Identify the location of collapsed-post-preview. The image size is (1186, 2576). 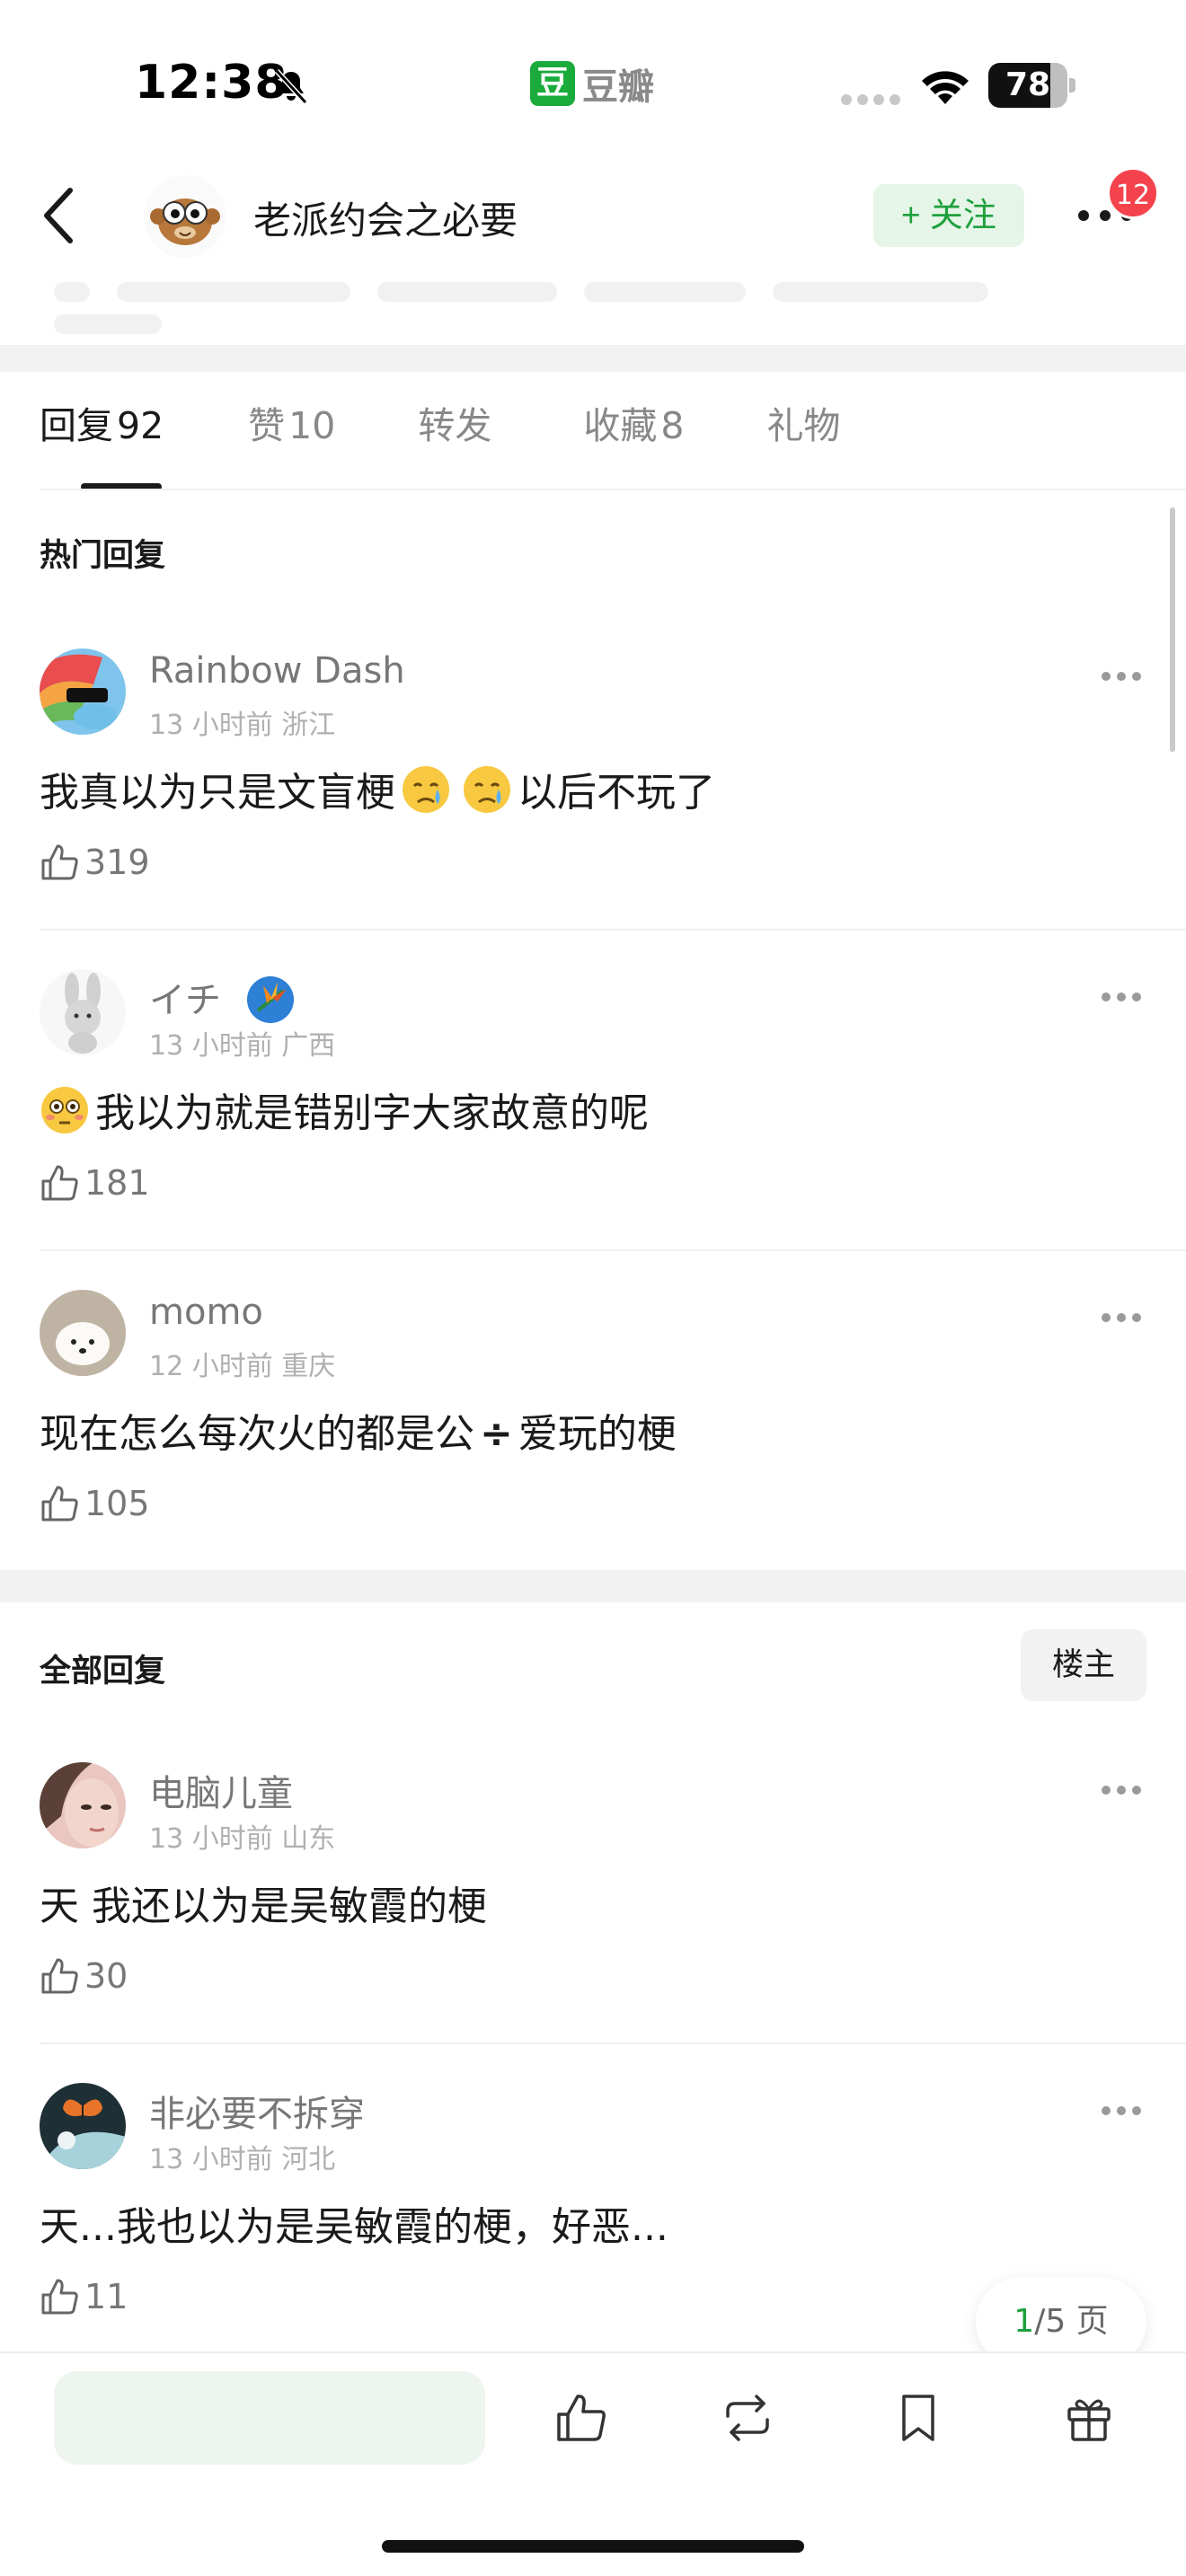
(593, 303).